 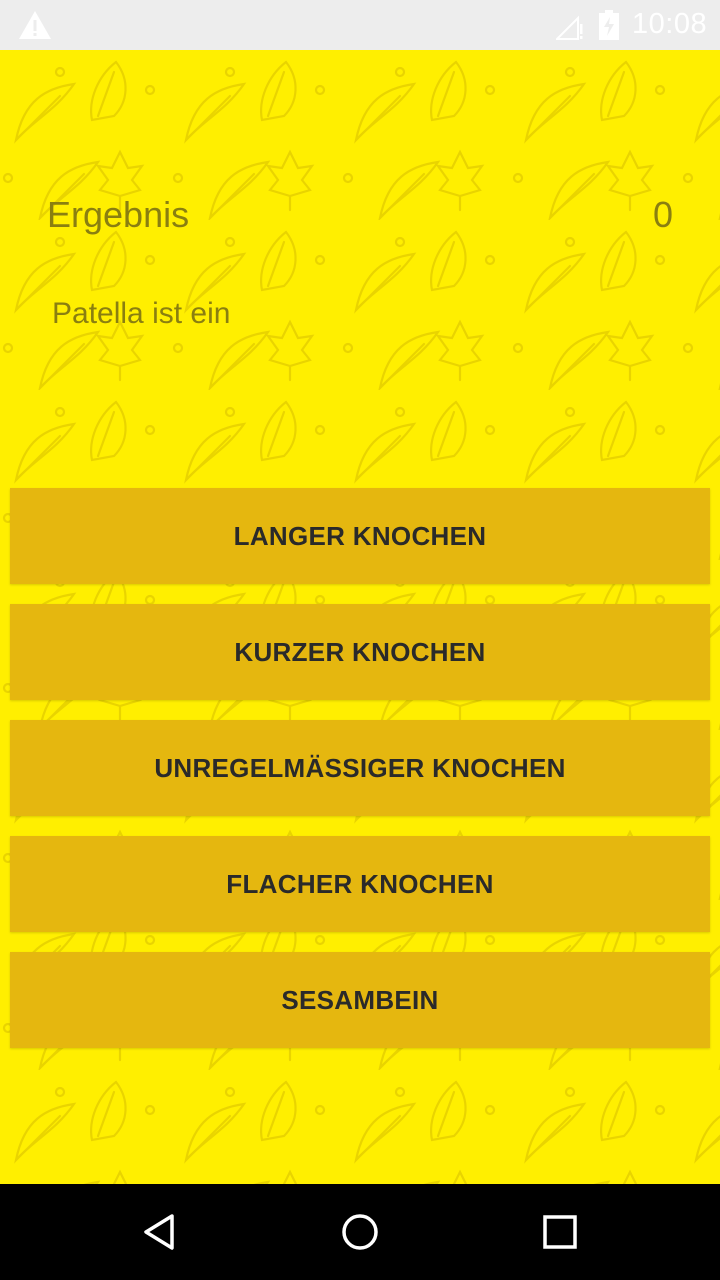 What do you see at coordinates (35, 25) in the screenshot?
I see `warning-icon` at bounding box center [35, 25].